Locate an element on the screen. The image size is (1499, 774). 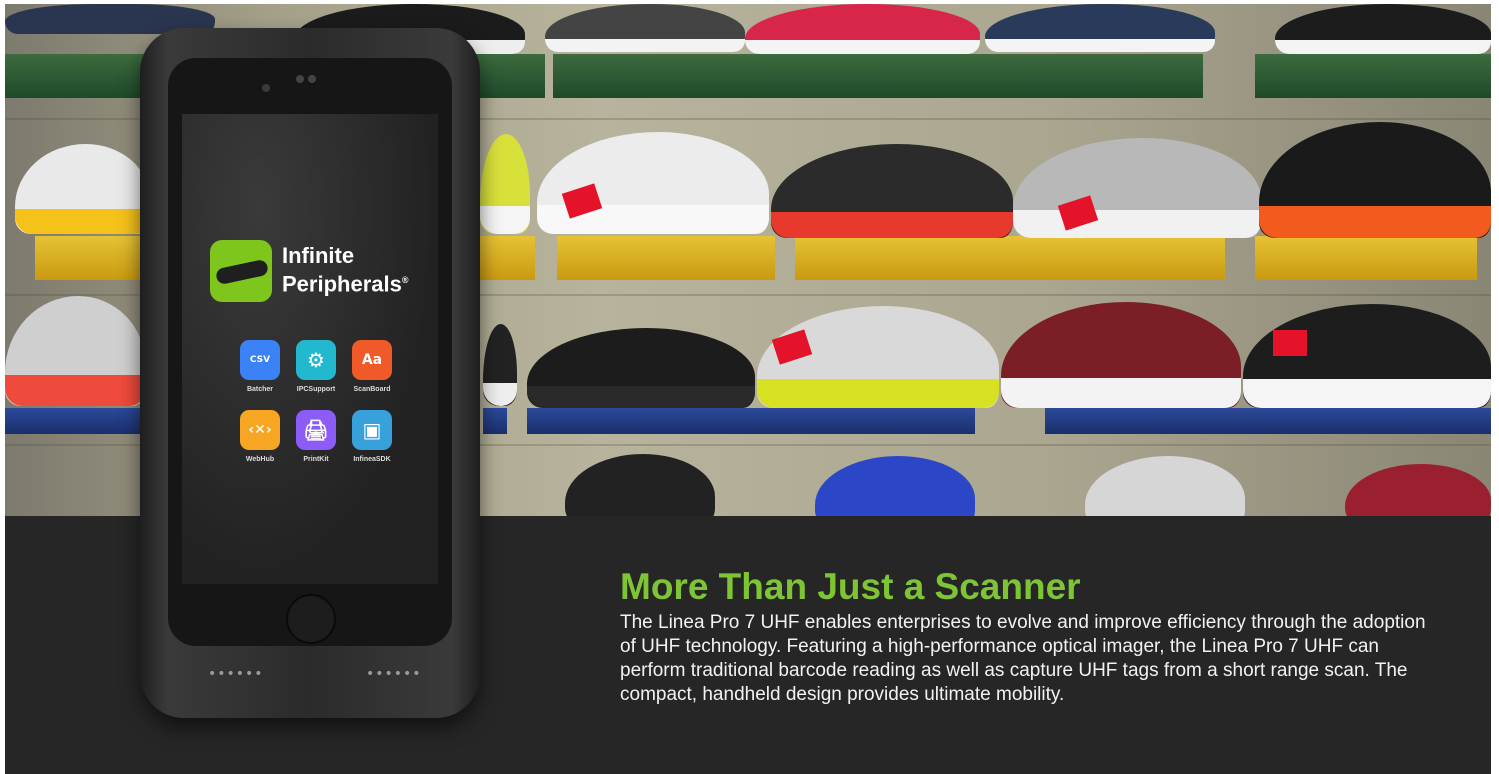
gears-icon: ⚙ is located at coordinates (316, 360).